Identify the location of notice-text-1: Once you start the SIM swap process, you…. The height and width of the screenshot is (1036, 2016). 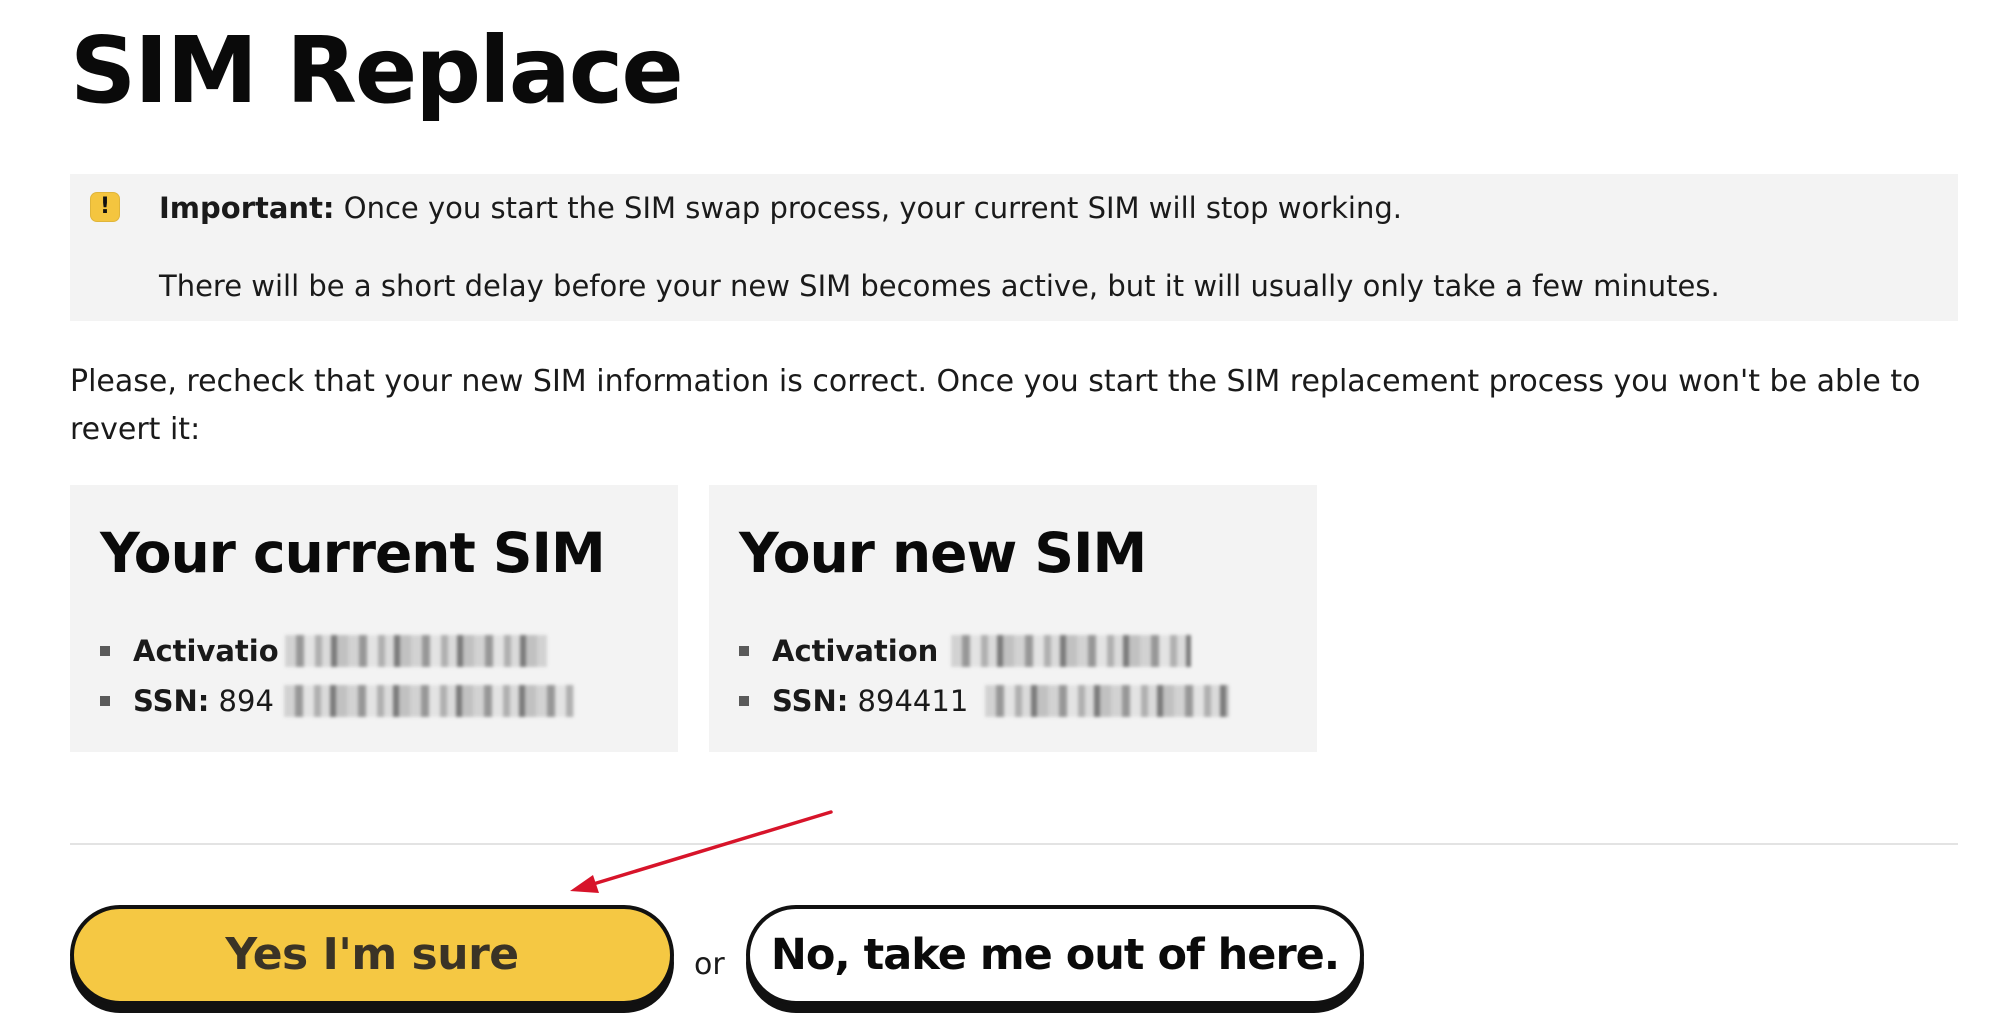
(868, 208).